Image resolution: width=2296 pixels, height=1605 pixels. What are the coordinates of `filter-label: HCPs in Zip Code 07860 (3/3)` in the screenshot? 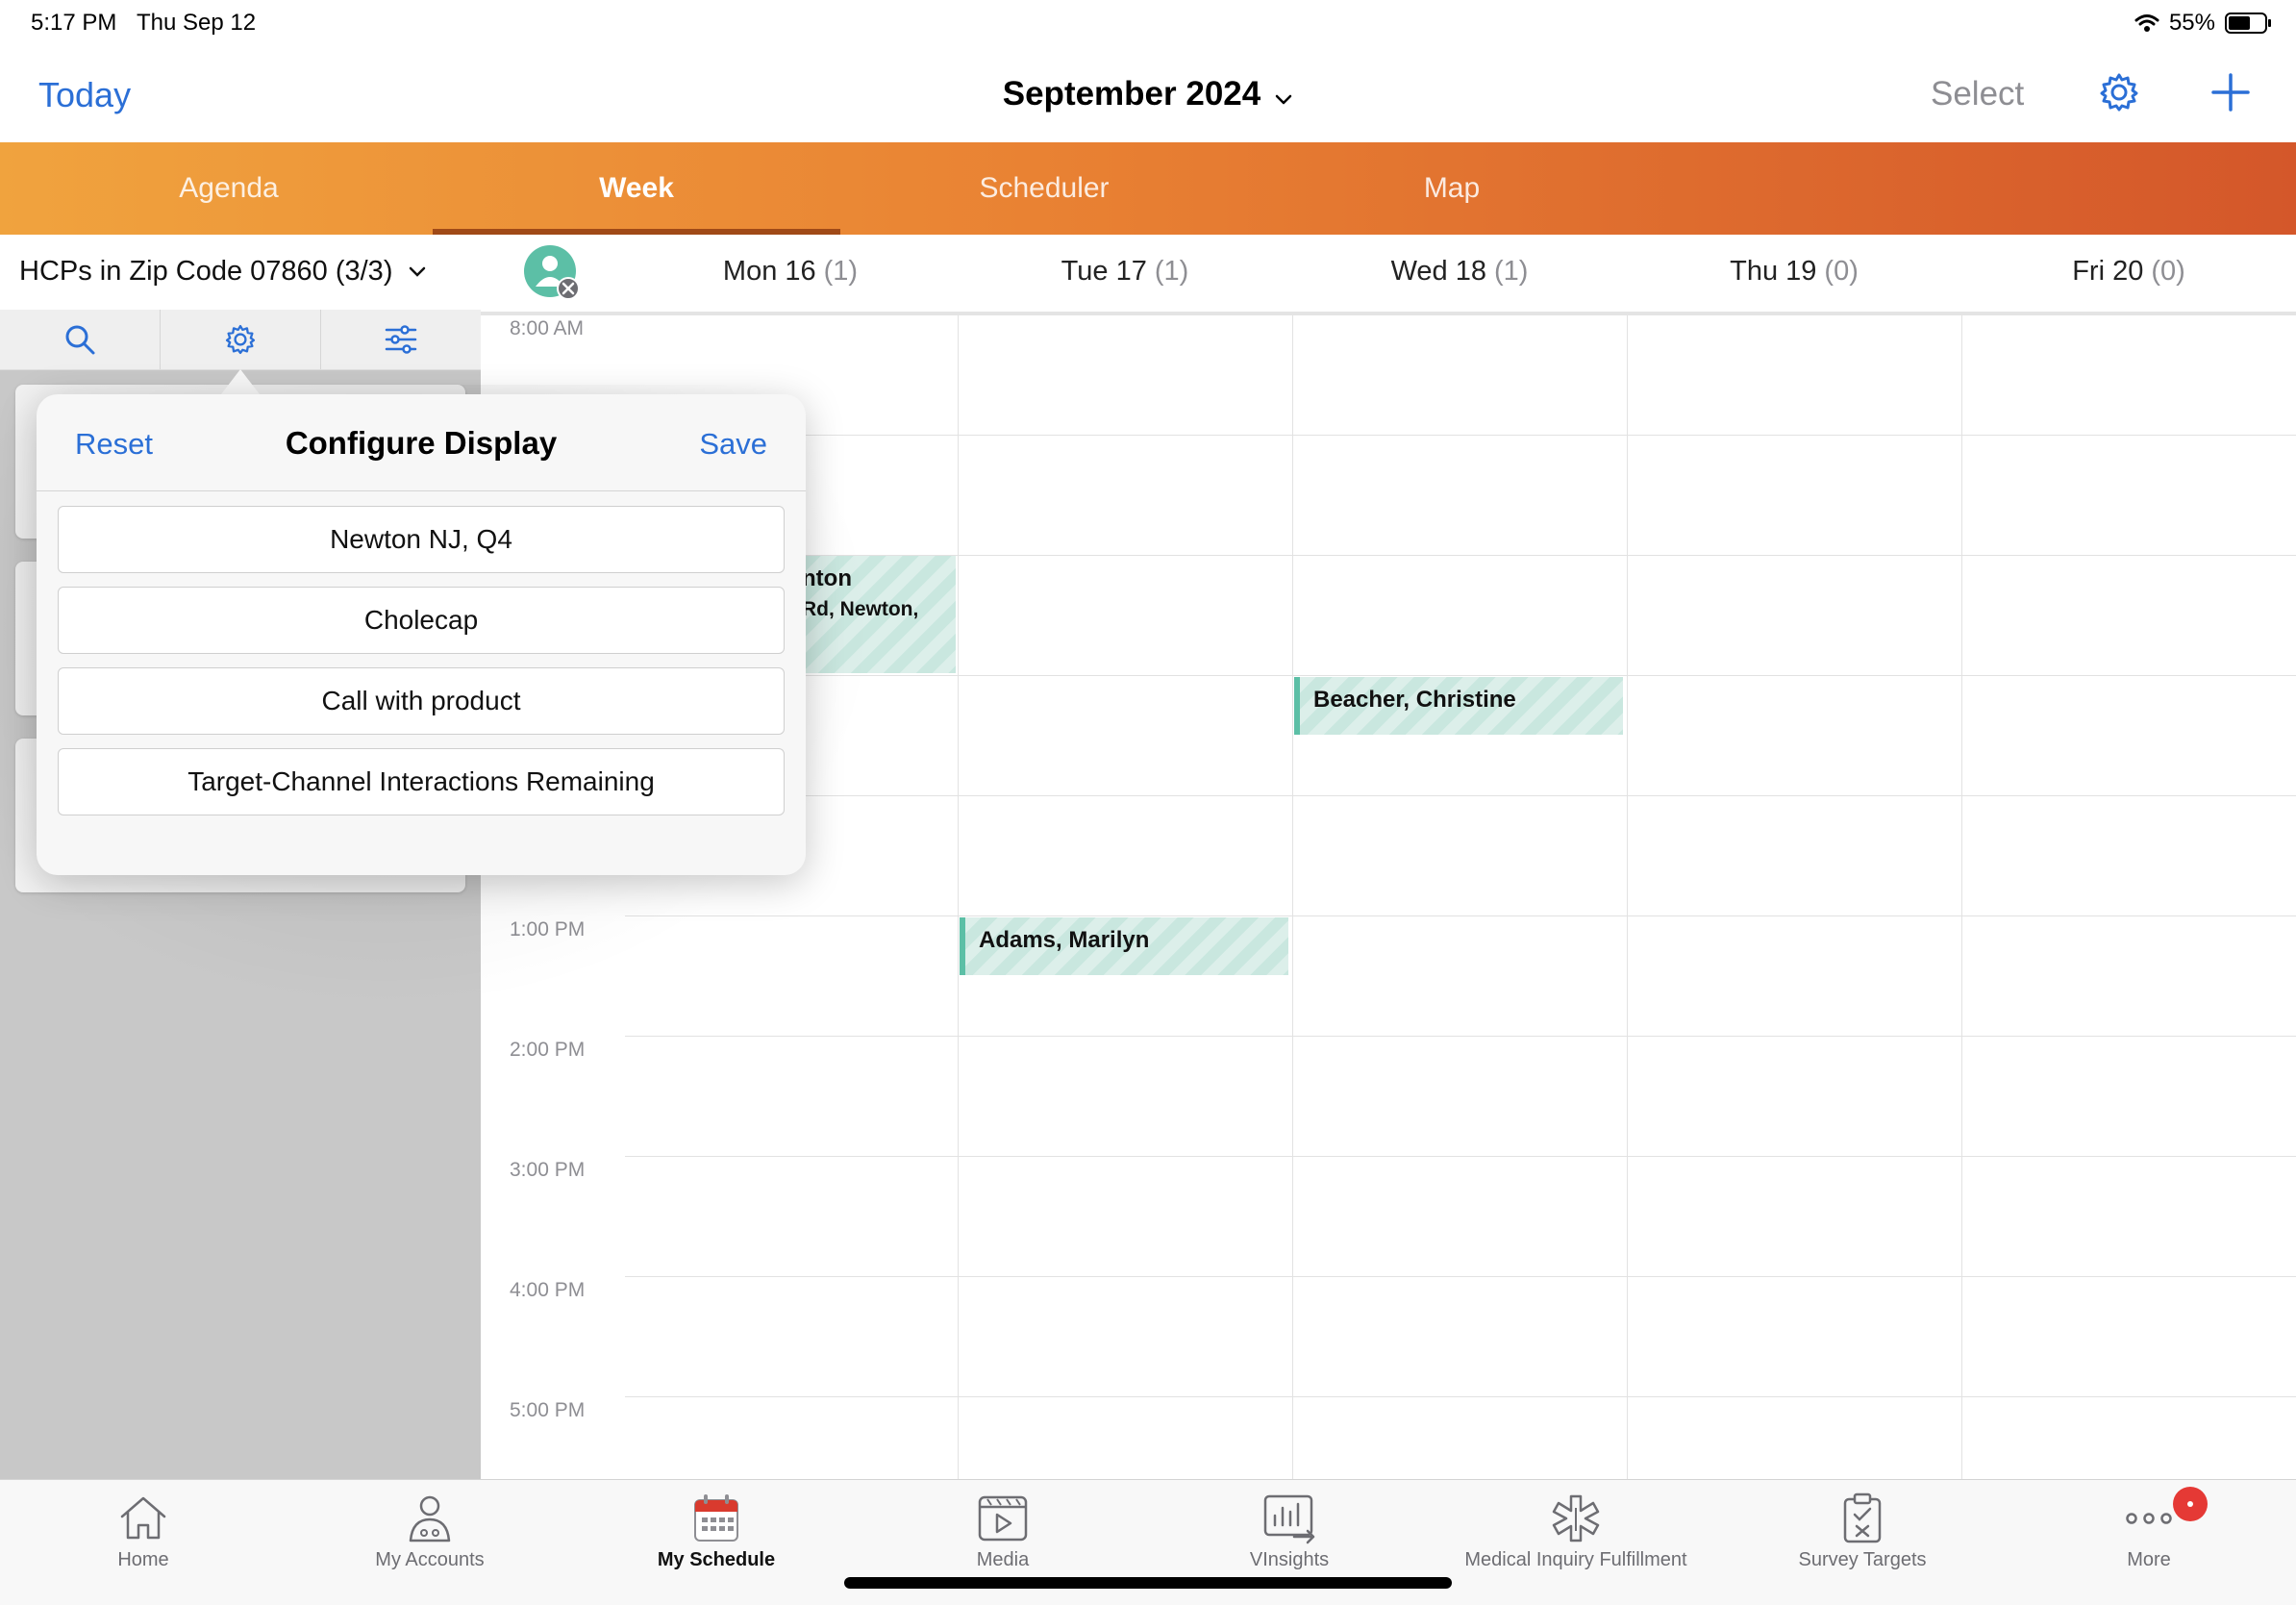 It's located at (222, 272).